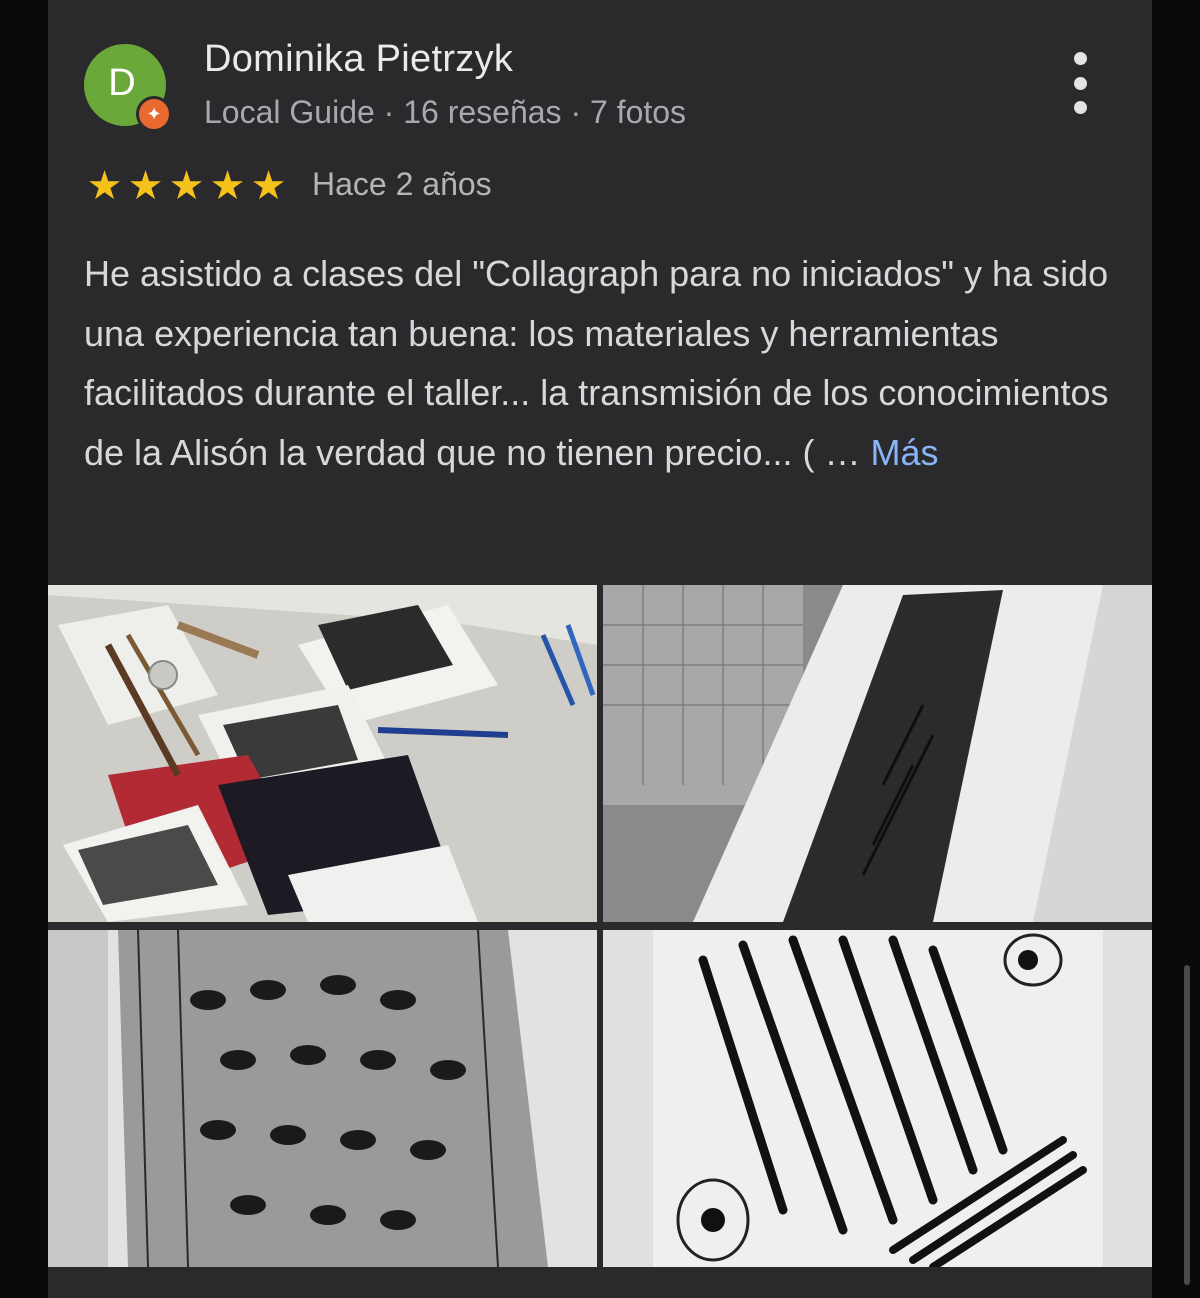 The height and width of the screenshot is (1298, 1200). I want to click on star-rating: ★ ★ ★ ★ ★, so click(186, 186).